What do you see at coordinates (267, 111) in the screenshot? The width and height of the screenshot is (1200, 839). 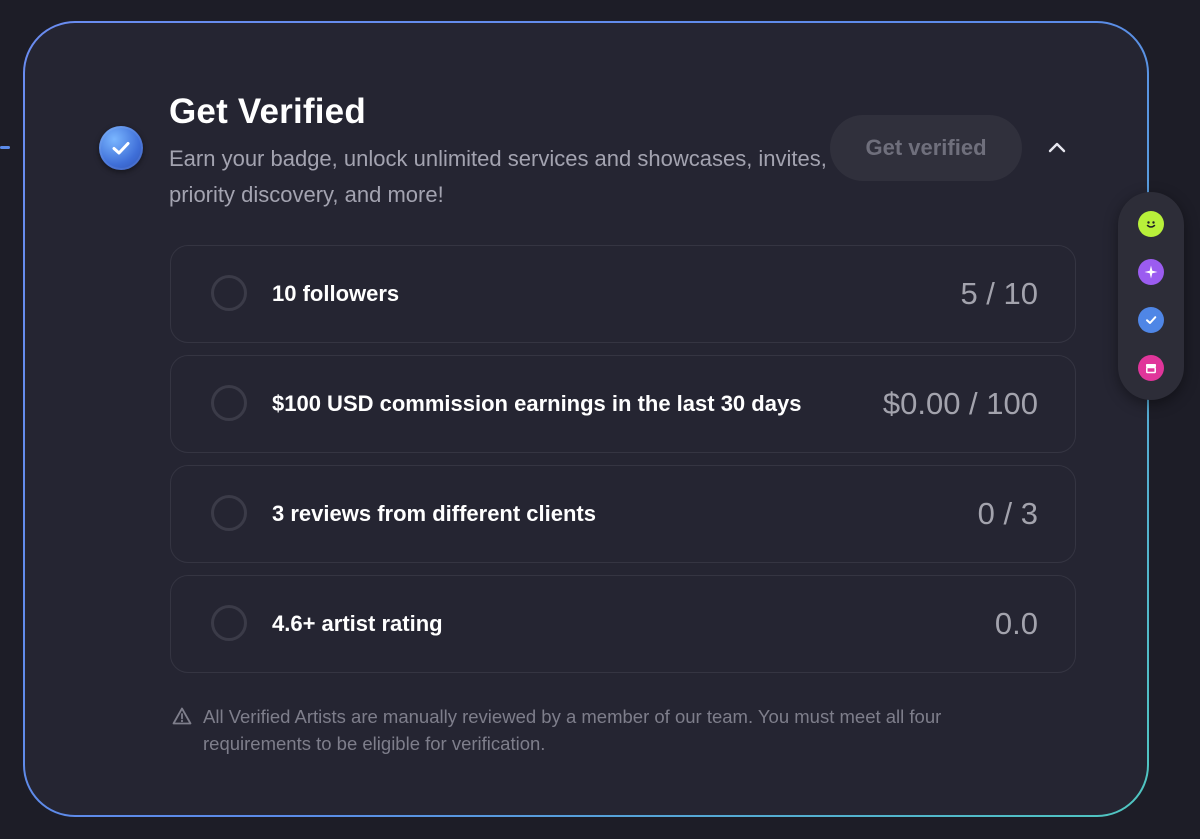 I see `card-title: Get Verified` at bounding box center [267, 111].